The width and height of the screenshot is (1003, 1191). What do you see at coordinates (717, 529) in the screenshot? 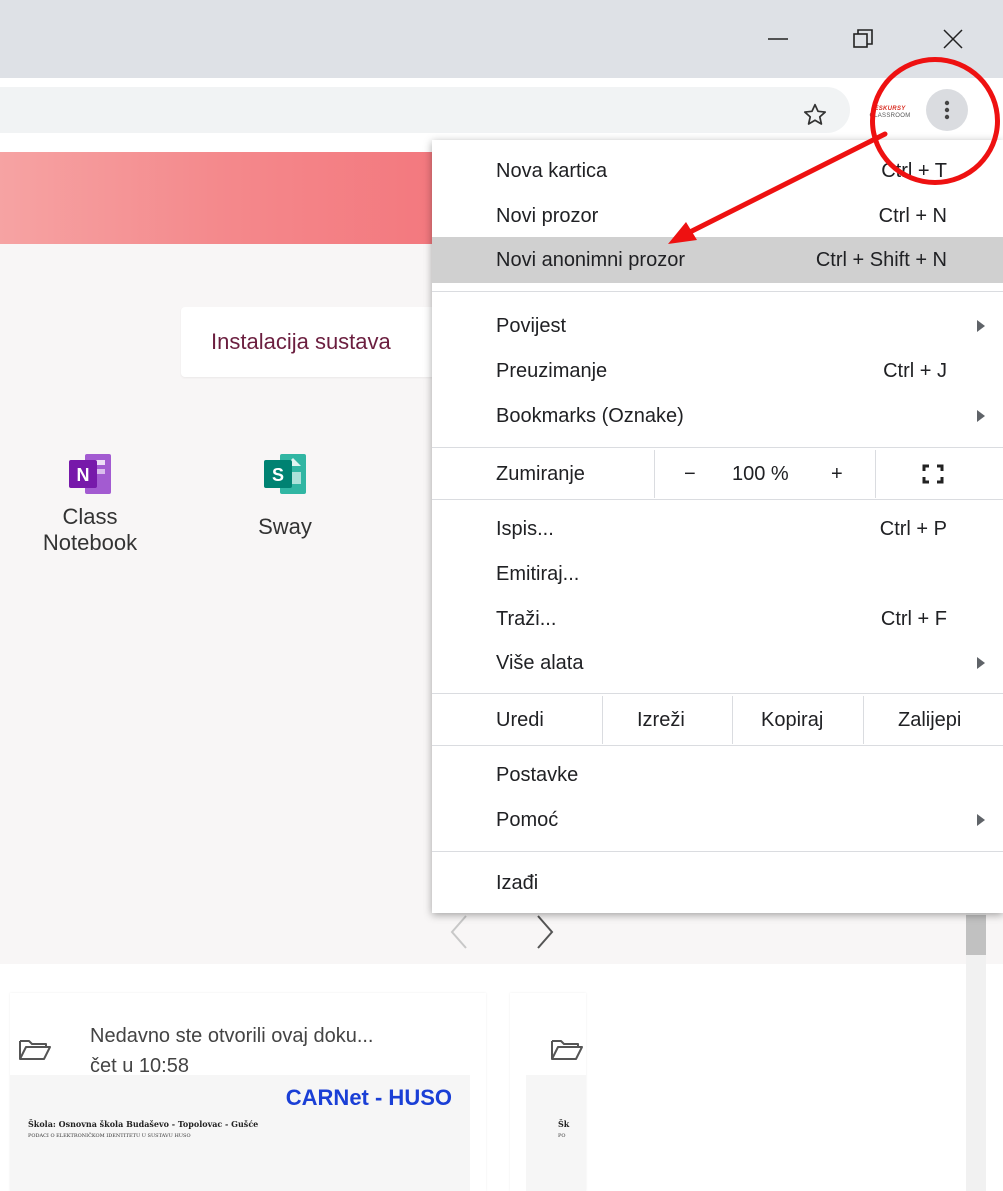
I see `menu-item-print: Ispis... Ctrl + P` at bounding box center [717, 529].